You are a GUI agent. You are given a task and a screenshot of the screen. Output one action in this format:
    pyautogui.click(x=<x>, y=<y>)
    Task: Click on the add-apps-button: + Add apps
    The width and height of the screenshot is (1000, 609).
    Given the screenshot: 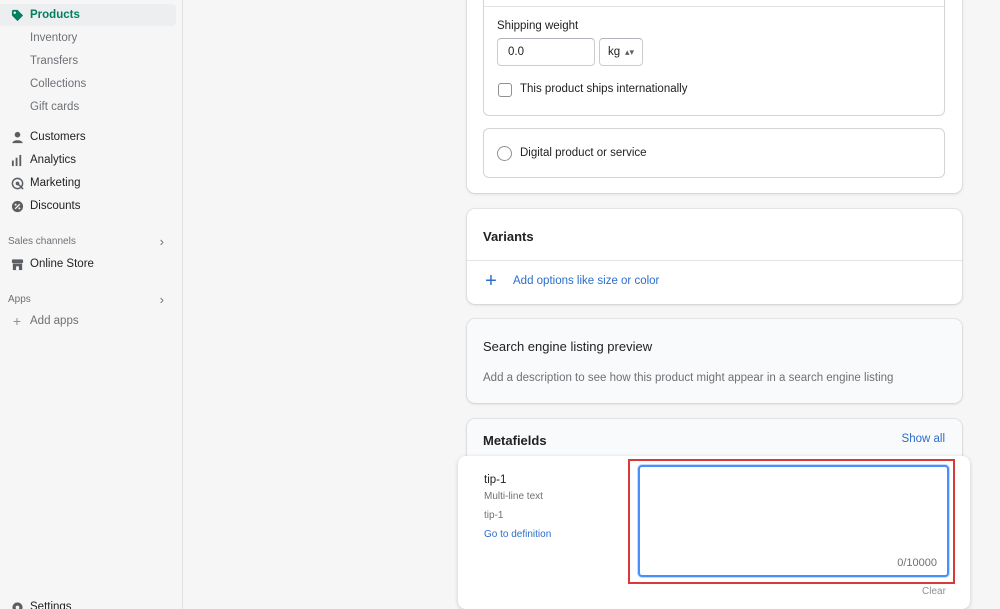 What is the action you would take?
    pyautogui.click(x=88, y=321)
    